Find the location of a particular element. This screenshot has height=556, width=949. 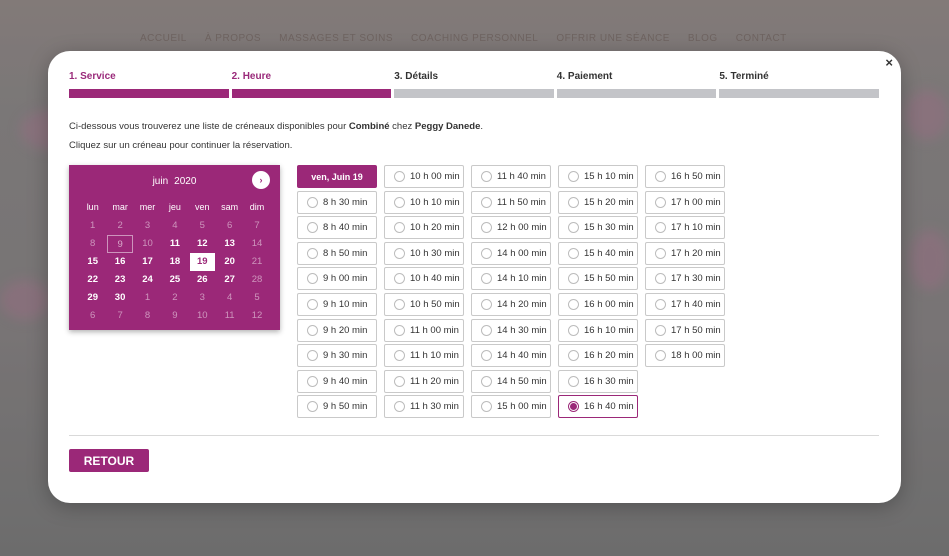

time-slot: 9 h 30 min is located at coordinates (337, 356).